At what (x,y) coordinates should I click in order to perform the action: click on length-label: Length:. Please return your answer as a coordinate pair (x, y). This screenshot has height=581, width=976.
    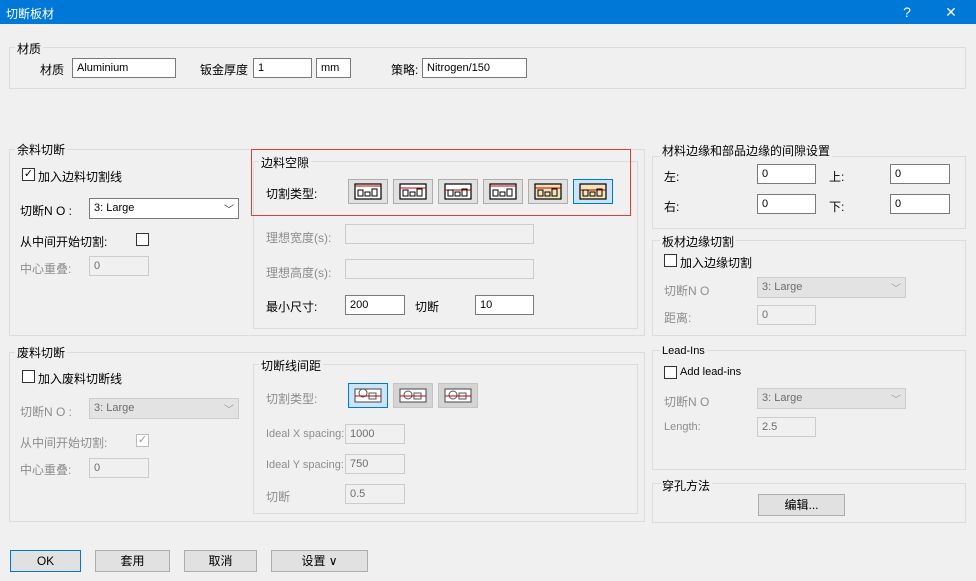
    Looking at the image, I should click on (682, 427).